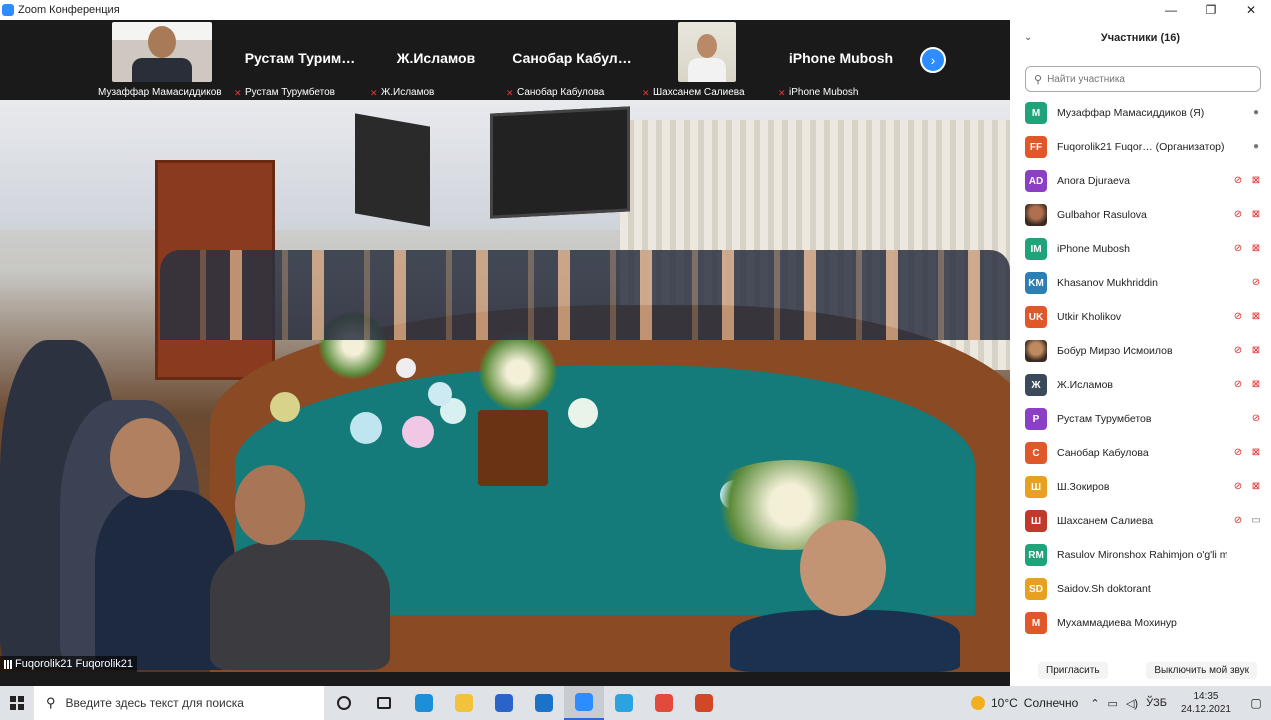 Image resolution: width=1271 pixels, height=720 pixels. What do you see at coordinates (1256, 703) in the screenshot?
I see `notification-icon: ▢` at bounding box center [1256, 703].